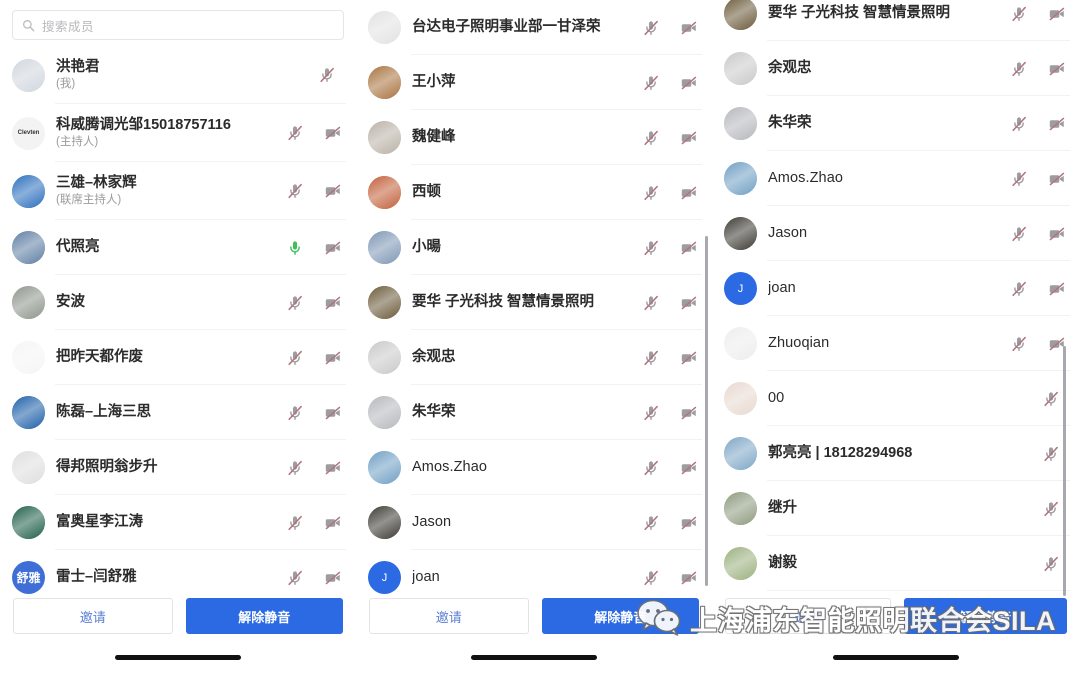 The image size is (1080, 676). What do you see at coordinates (896, 508) in the screenshot?
I see `member-row: 继升` at bounding box center [896, 508].